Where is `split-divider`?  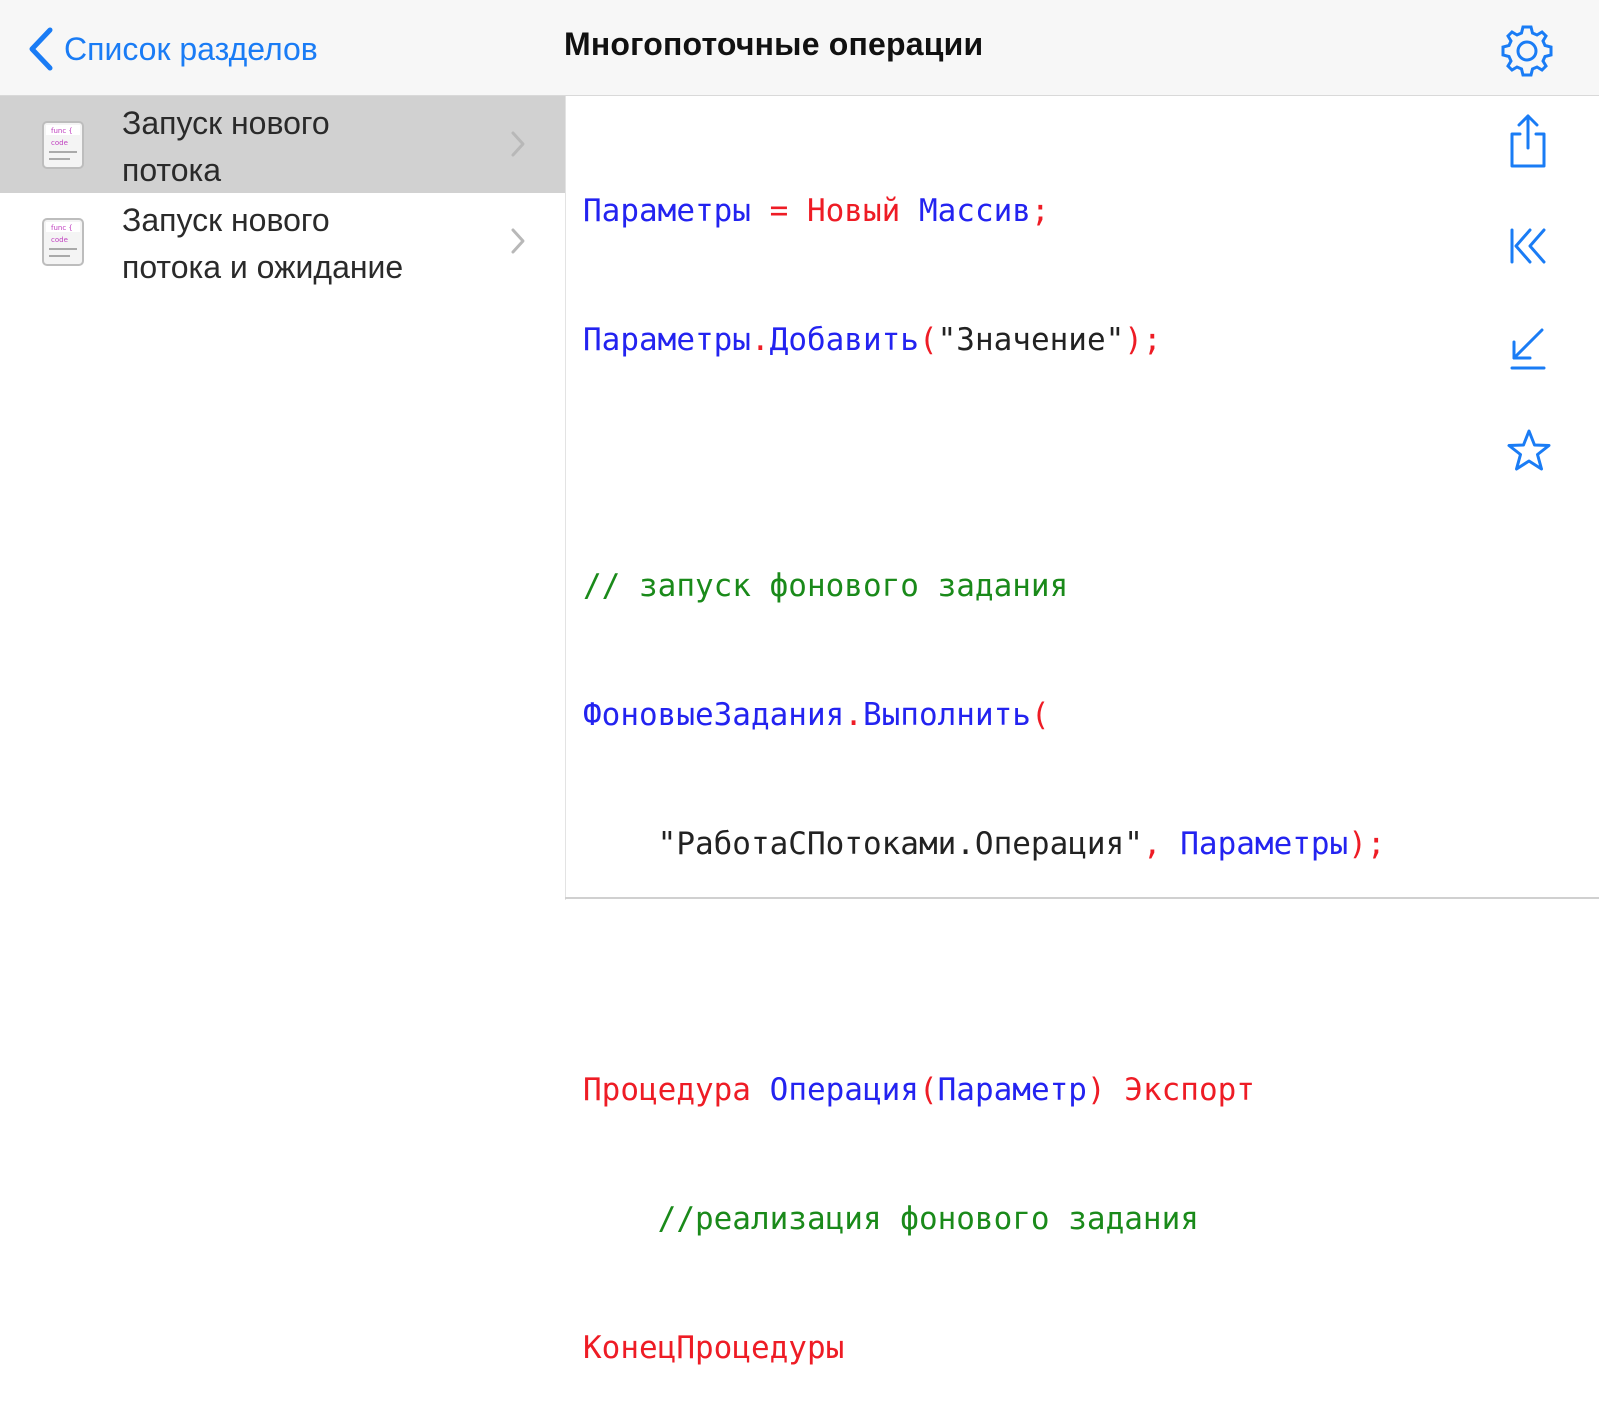 split-divider is located at coordinates (565, 498).